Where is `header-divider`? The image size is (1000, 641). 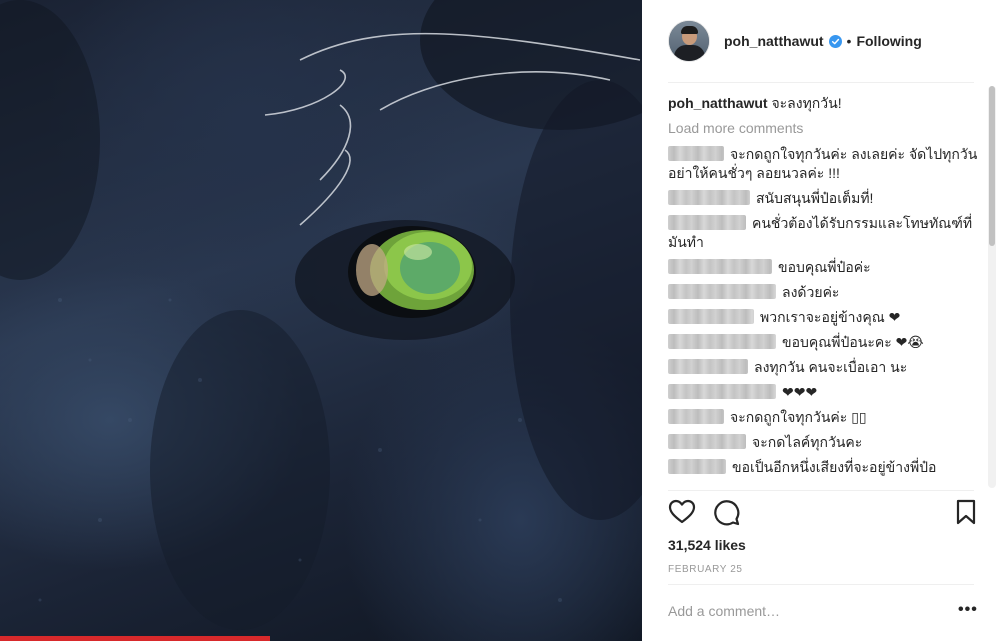 header-divider is located at coordinates (821, 82).